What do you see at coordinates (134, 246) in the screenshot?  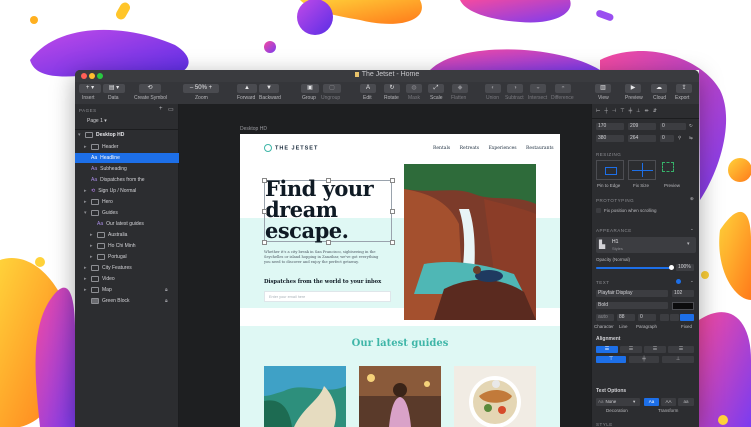 I see `layer-item: ▸ Ho Chi Minh` at bounding box center [134, 246].